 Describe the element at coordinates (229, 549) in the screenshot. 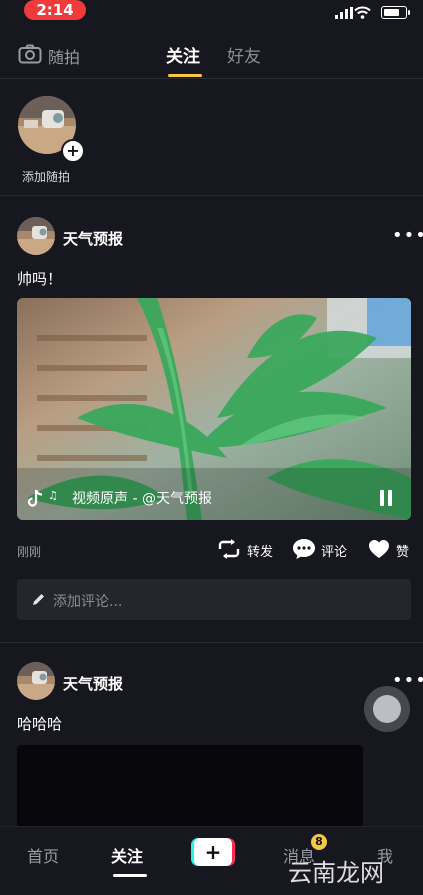

I see `repost-icon` at that location.